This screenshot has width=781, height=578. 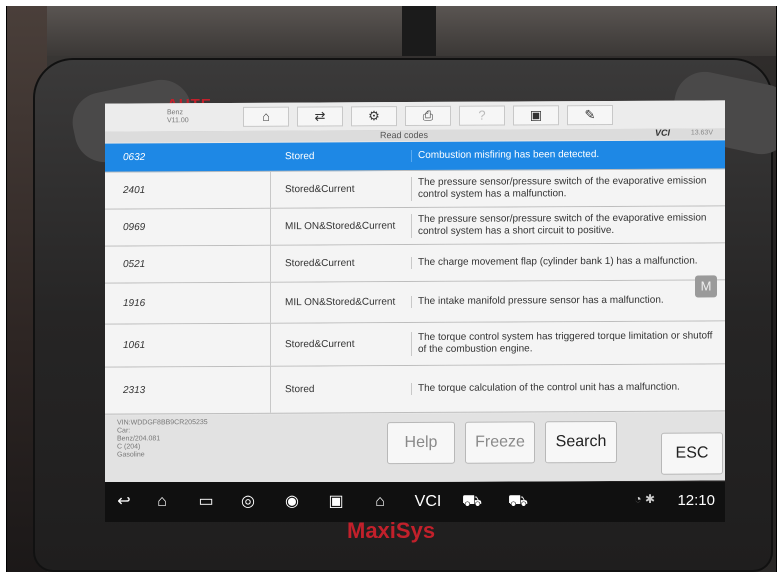 I want to click on usb-cable, so click(x=419, y=31).